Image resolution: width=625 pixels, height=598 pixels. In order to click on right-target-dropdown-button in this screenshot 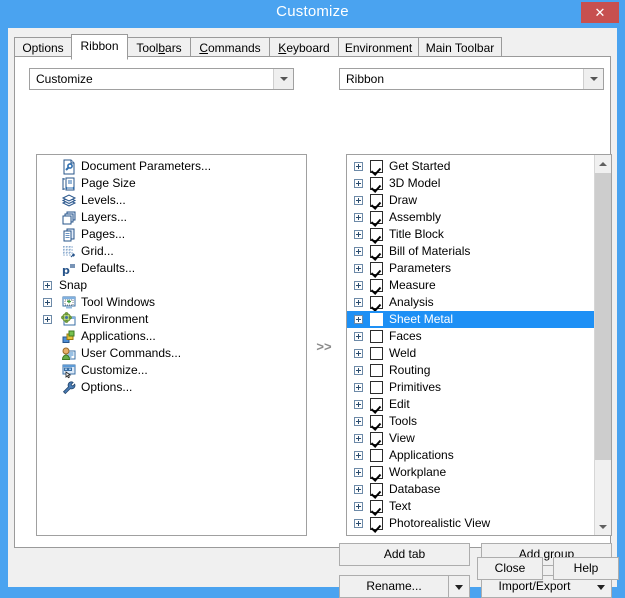, I will do `click(593, 79)`.